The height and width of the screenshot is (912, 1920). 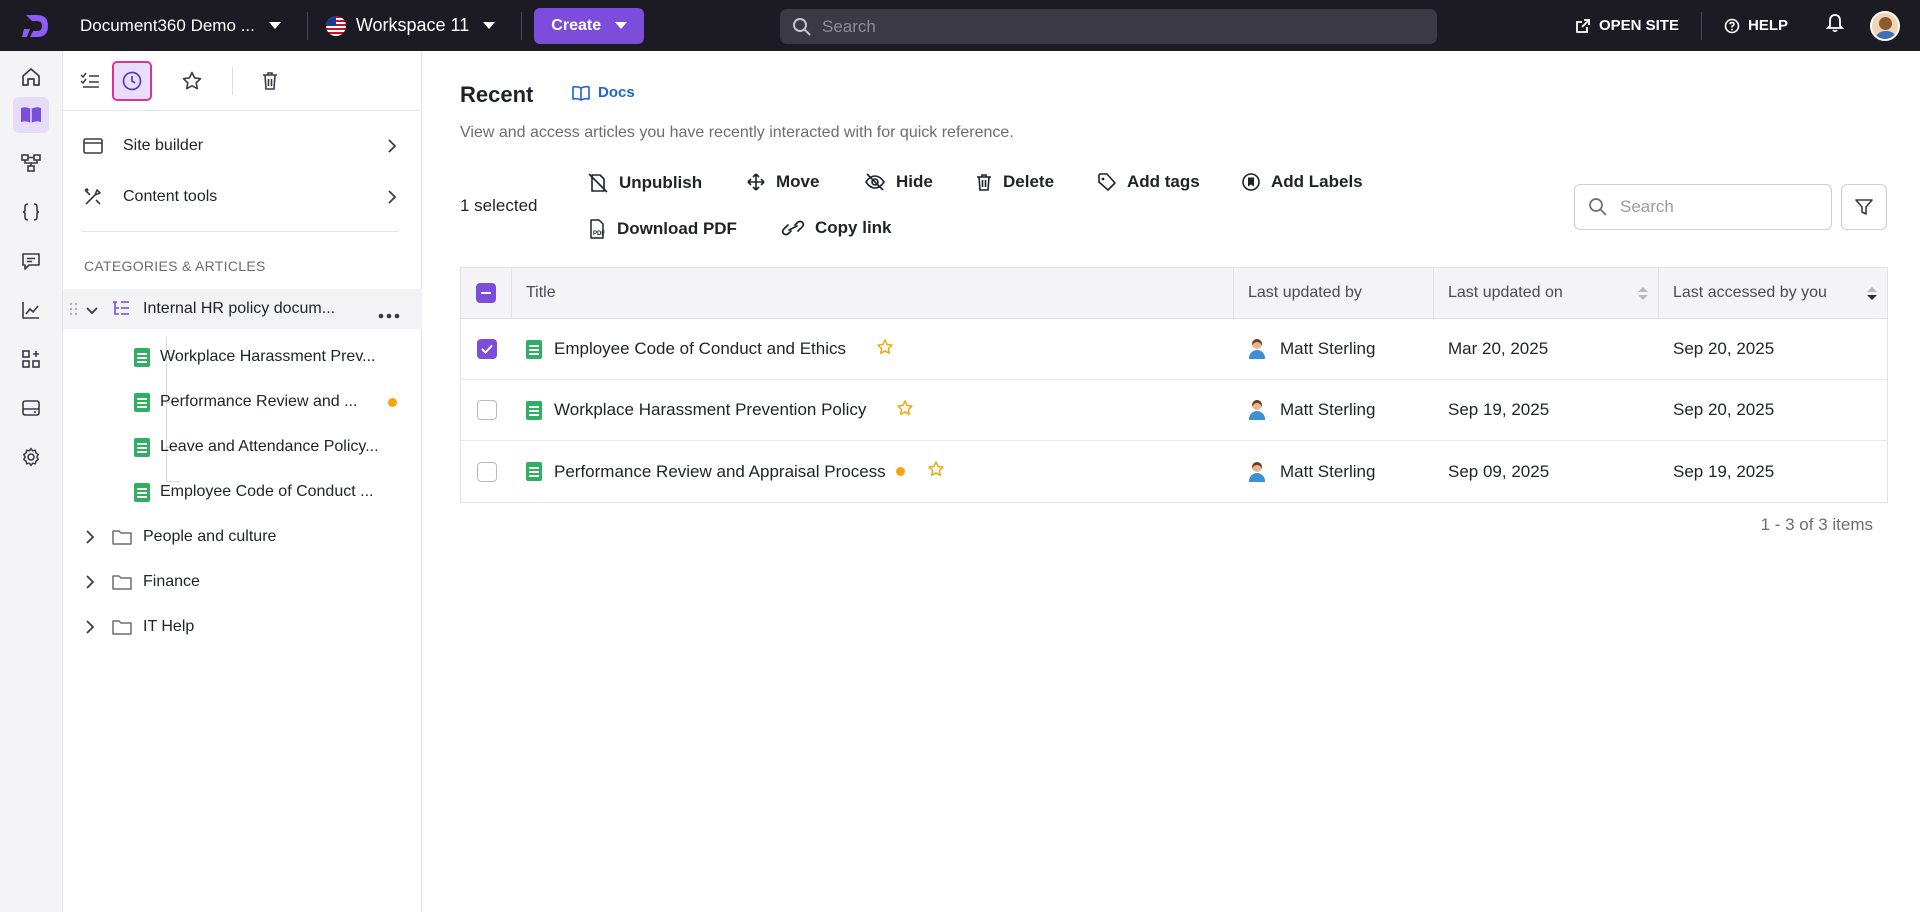 What do you see at coordinates (1643, 294) in the screenshot?
I see `sort-icon` at bounding box center [1643, 294].